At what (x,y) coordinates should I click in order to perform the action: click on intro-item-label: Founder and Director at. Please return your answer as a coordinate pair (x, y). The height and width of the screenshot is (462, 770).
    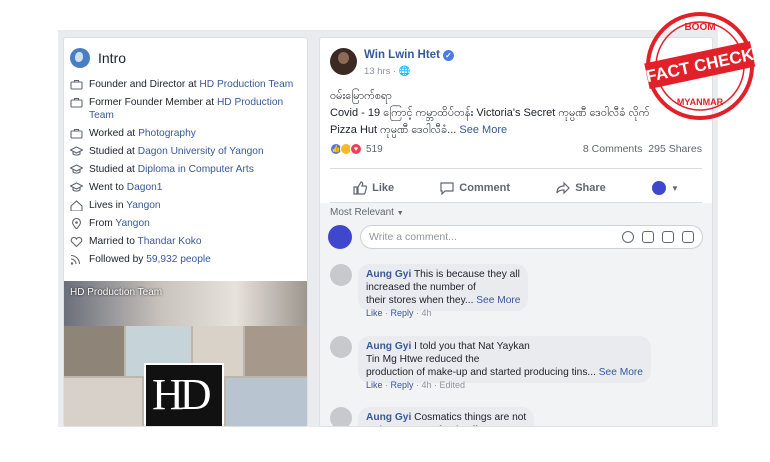
    Looking at the image, I should click on (144, 84).